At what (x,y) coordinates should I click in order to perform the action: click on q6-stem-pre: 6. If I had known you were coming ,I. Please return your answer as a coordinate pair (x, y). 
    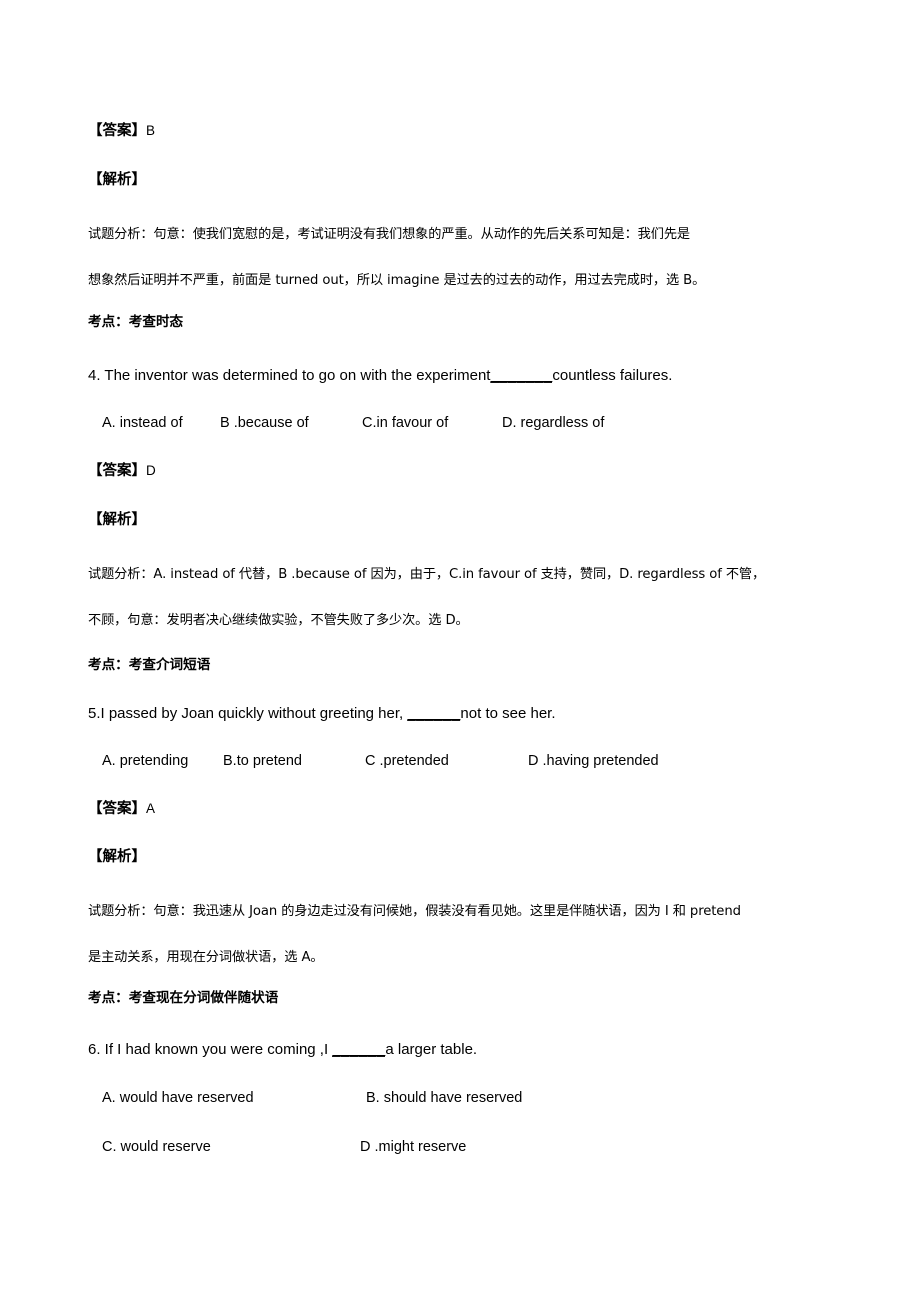
    Looking at the image, I should click on (210, 1049).